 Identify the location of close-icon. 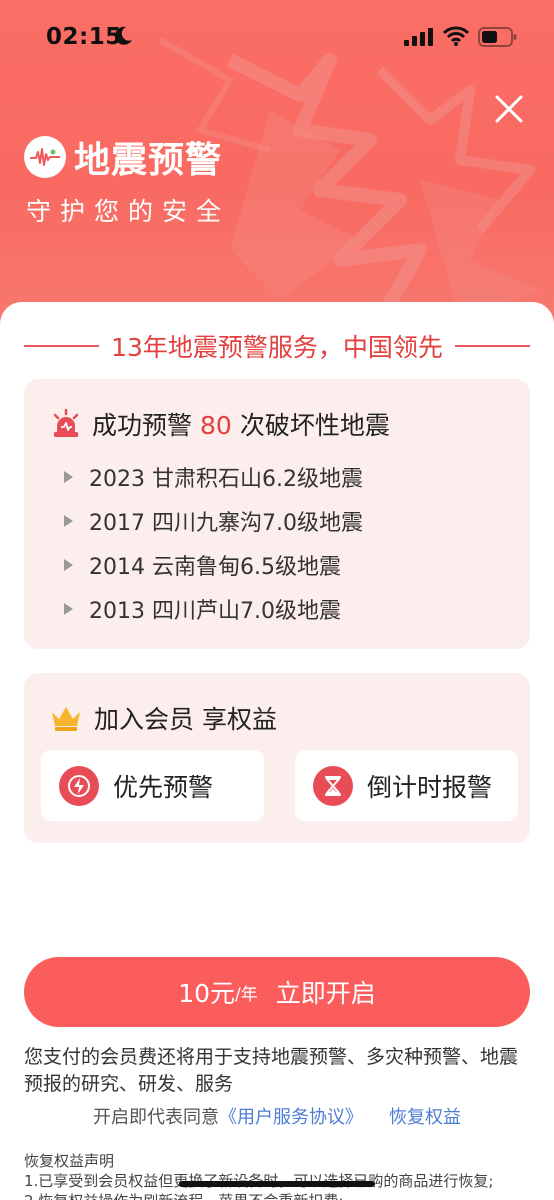
(509, 109).